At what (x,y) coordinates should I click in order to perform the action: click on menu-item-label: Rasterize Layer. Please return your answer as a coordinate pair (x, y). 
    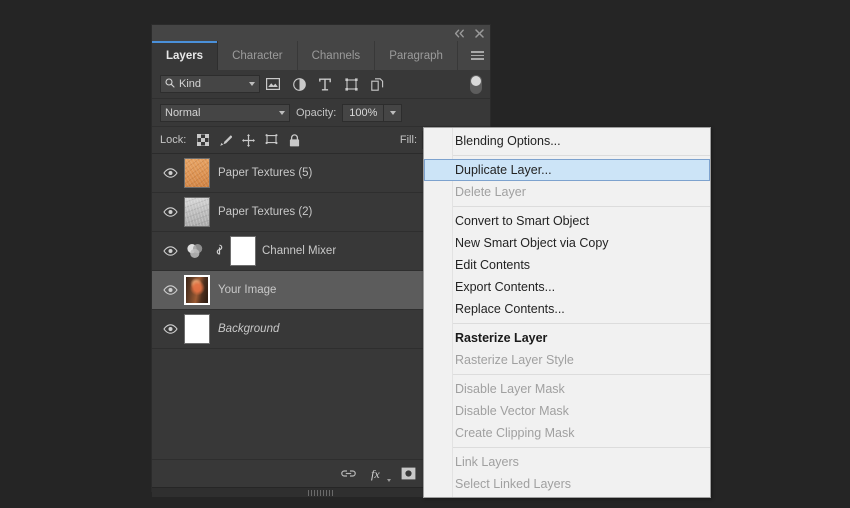
    Looking at the image, I should click on (501, 338).